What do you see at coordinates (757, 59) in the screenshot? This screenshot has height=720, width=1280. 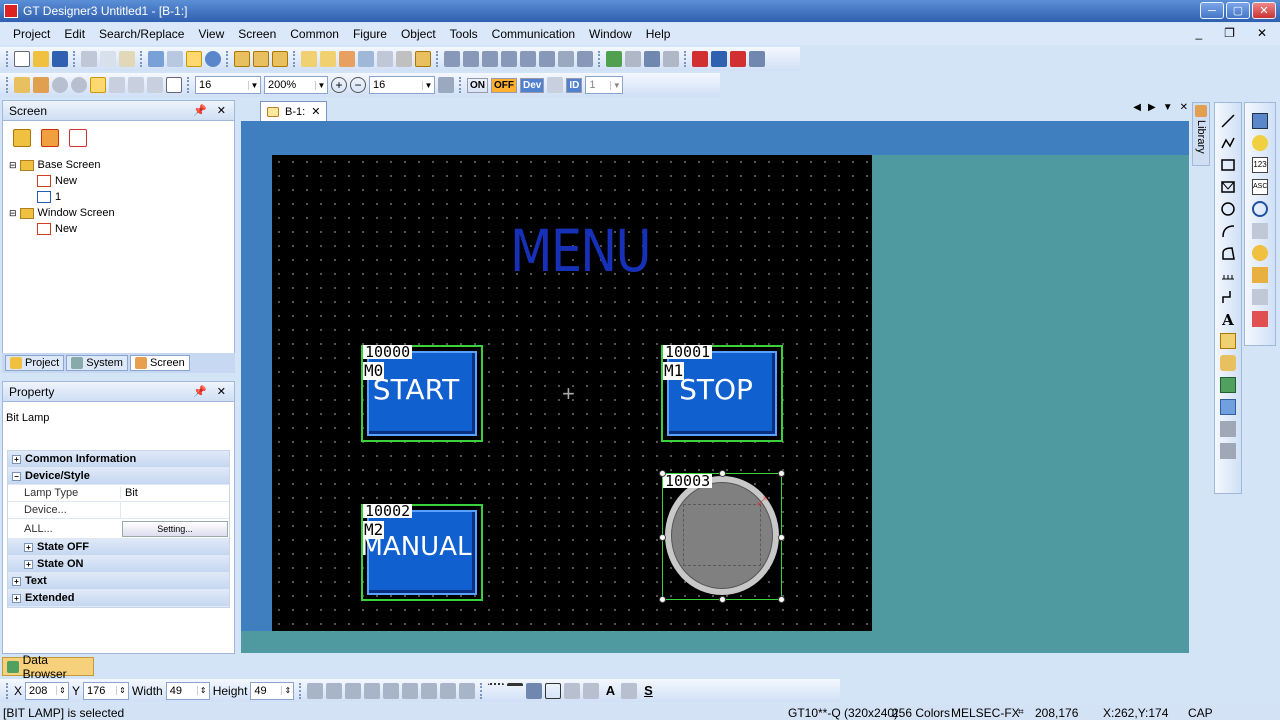 I see `communication-icon` at bounding box center [757, 59].